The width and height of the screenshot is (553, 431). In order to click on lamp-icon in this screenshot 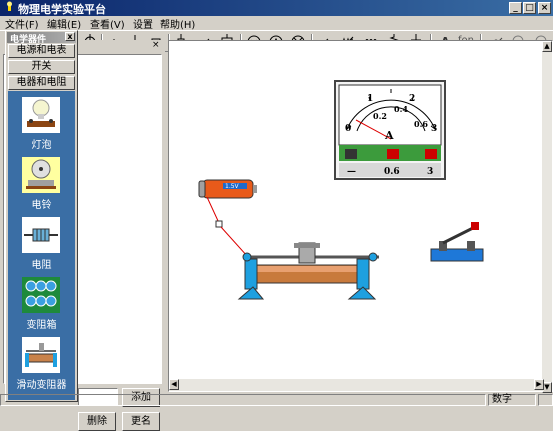, I will do `click(41, 115)`.